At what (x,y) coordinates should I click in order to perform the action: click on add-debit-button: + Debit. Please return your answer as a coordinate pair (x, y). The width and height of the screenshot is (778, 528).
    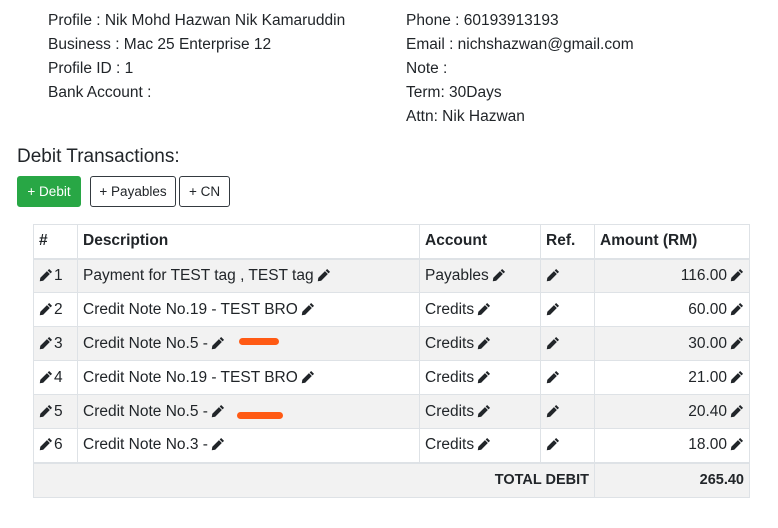
    Looking at the image, I should click on (49, 191).